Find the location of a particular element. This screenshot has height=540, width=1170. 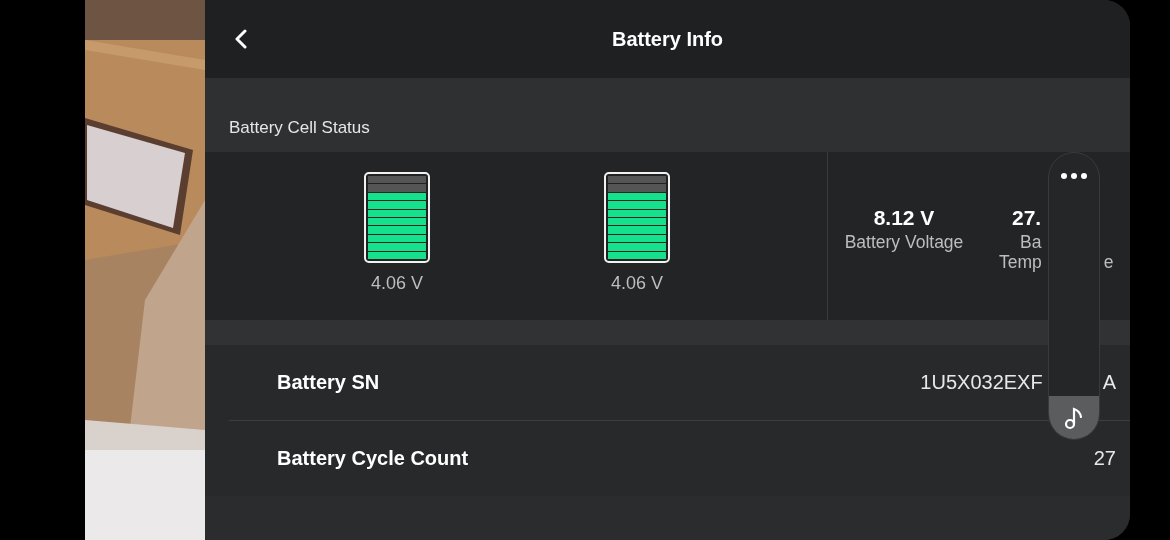

stat-label: Temp is located at coordinates (1020, 262).